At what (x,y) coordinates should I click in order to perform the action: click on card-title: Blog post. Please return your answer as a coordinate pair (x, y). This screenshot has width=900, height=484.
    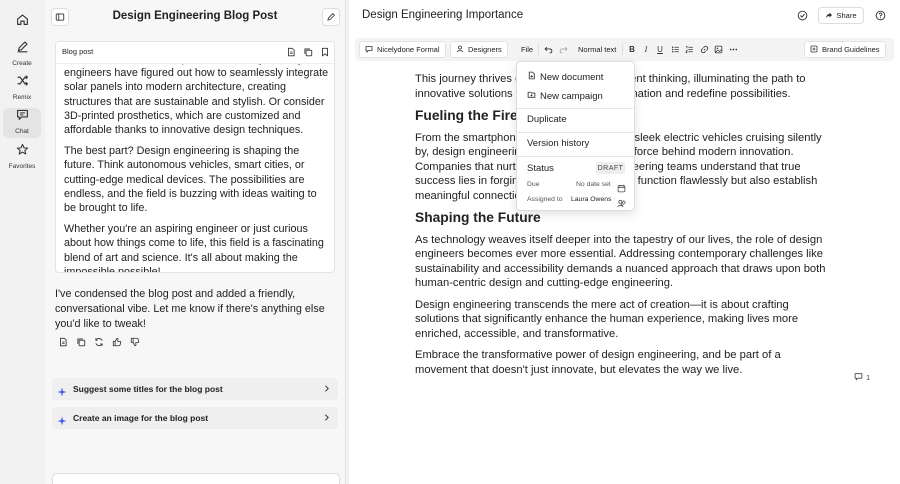
    Looking at the image, I should click on (78, 51).